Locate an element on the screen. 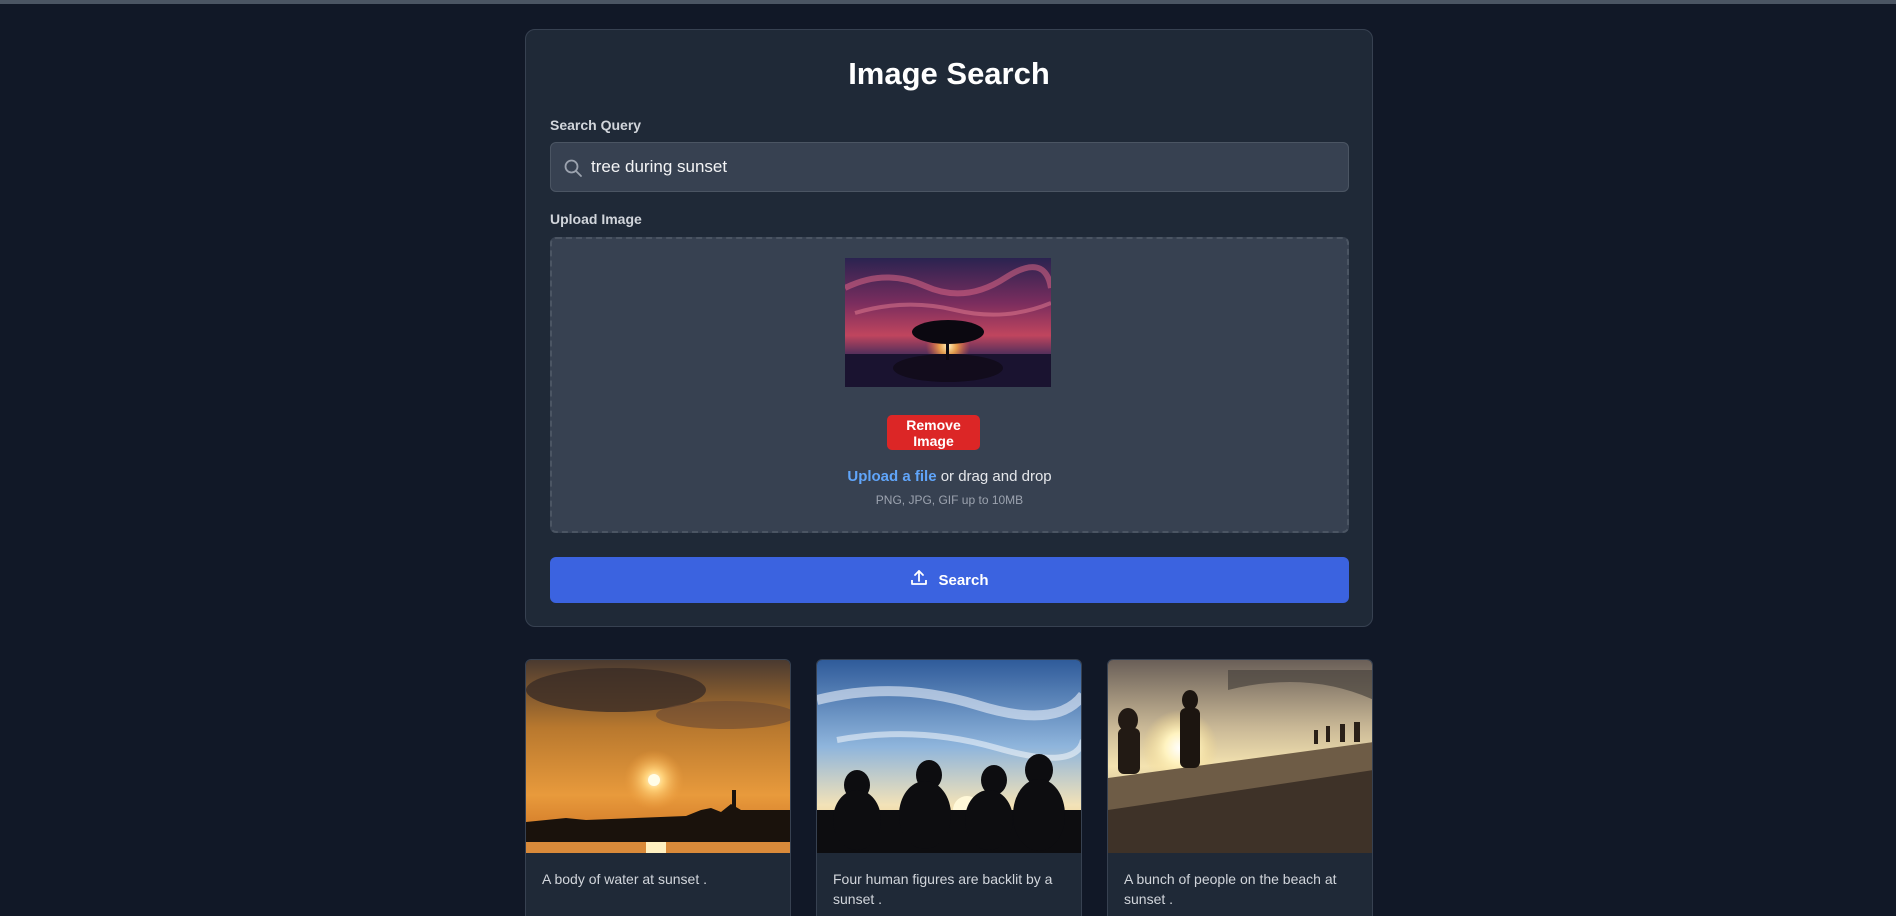 The width and height of the screenshot is (1896, 916). search-field is located at coordinates (949, 167).